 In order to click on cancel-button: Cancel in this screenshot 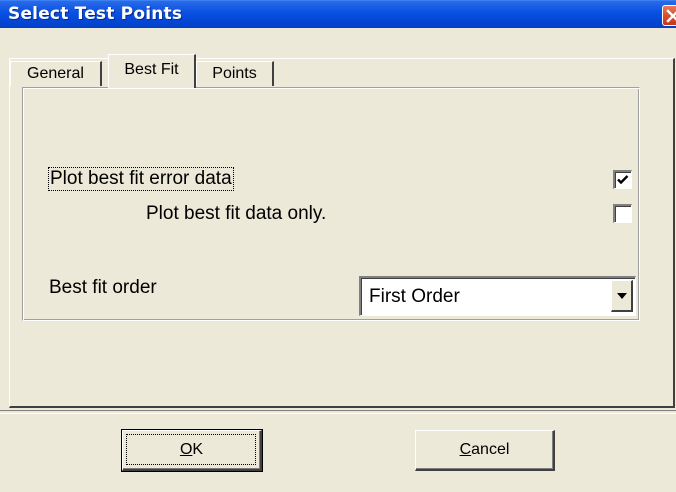, I will do `click(485, 450)`.